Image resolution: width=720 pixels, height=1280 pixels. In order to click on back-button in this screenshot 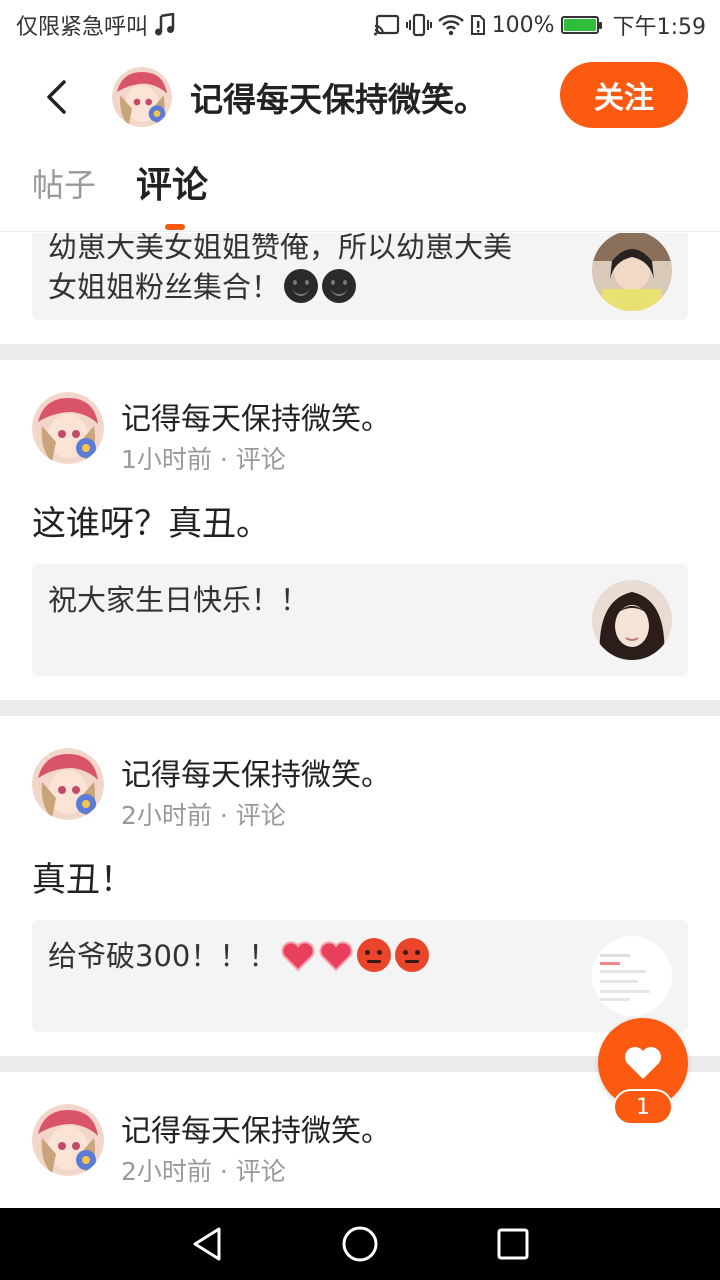, I will do `click(56, 97)`.